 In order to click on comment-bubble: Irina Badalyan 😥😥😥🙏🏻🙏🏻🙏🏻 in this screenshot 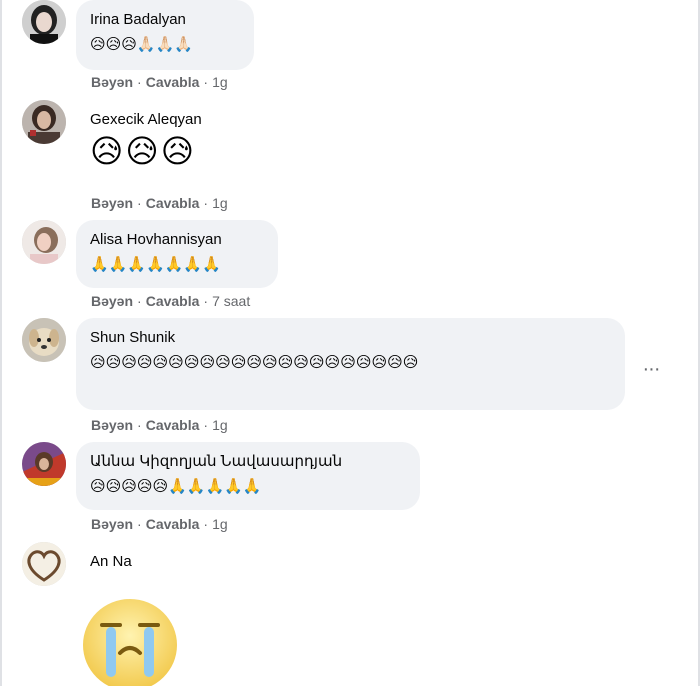, I will do `click(165, 35)`.